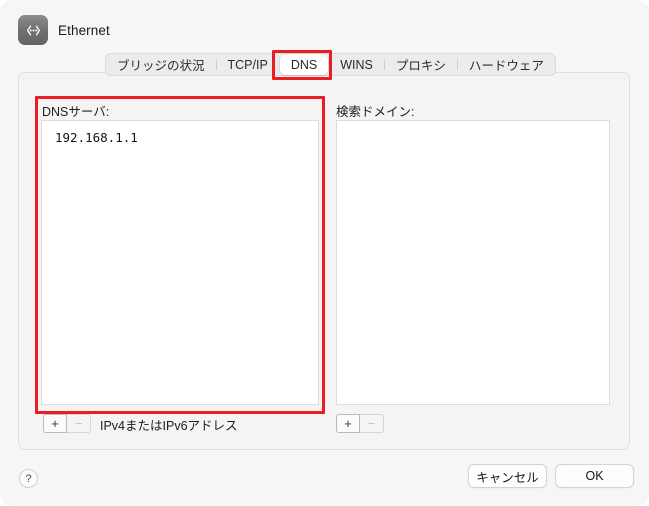 The width and height of the screenshot is (649, 506). I want to click on tab-label: ハードウェア, so click(506, 66).